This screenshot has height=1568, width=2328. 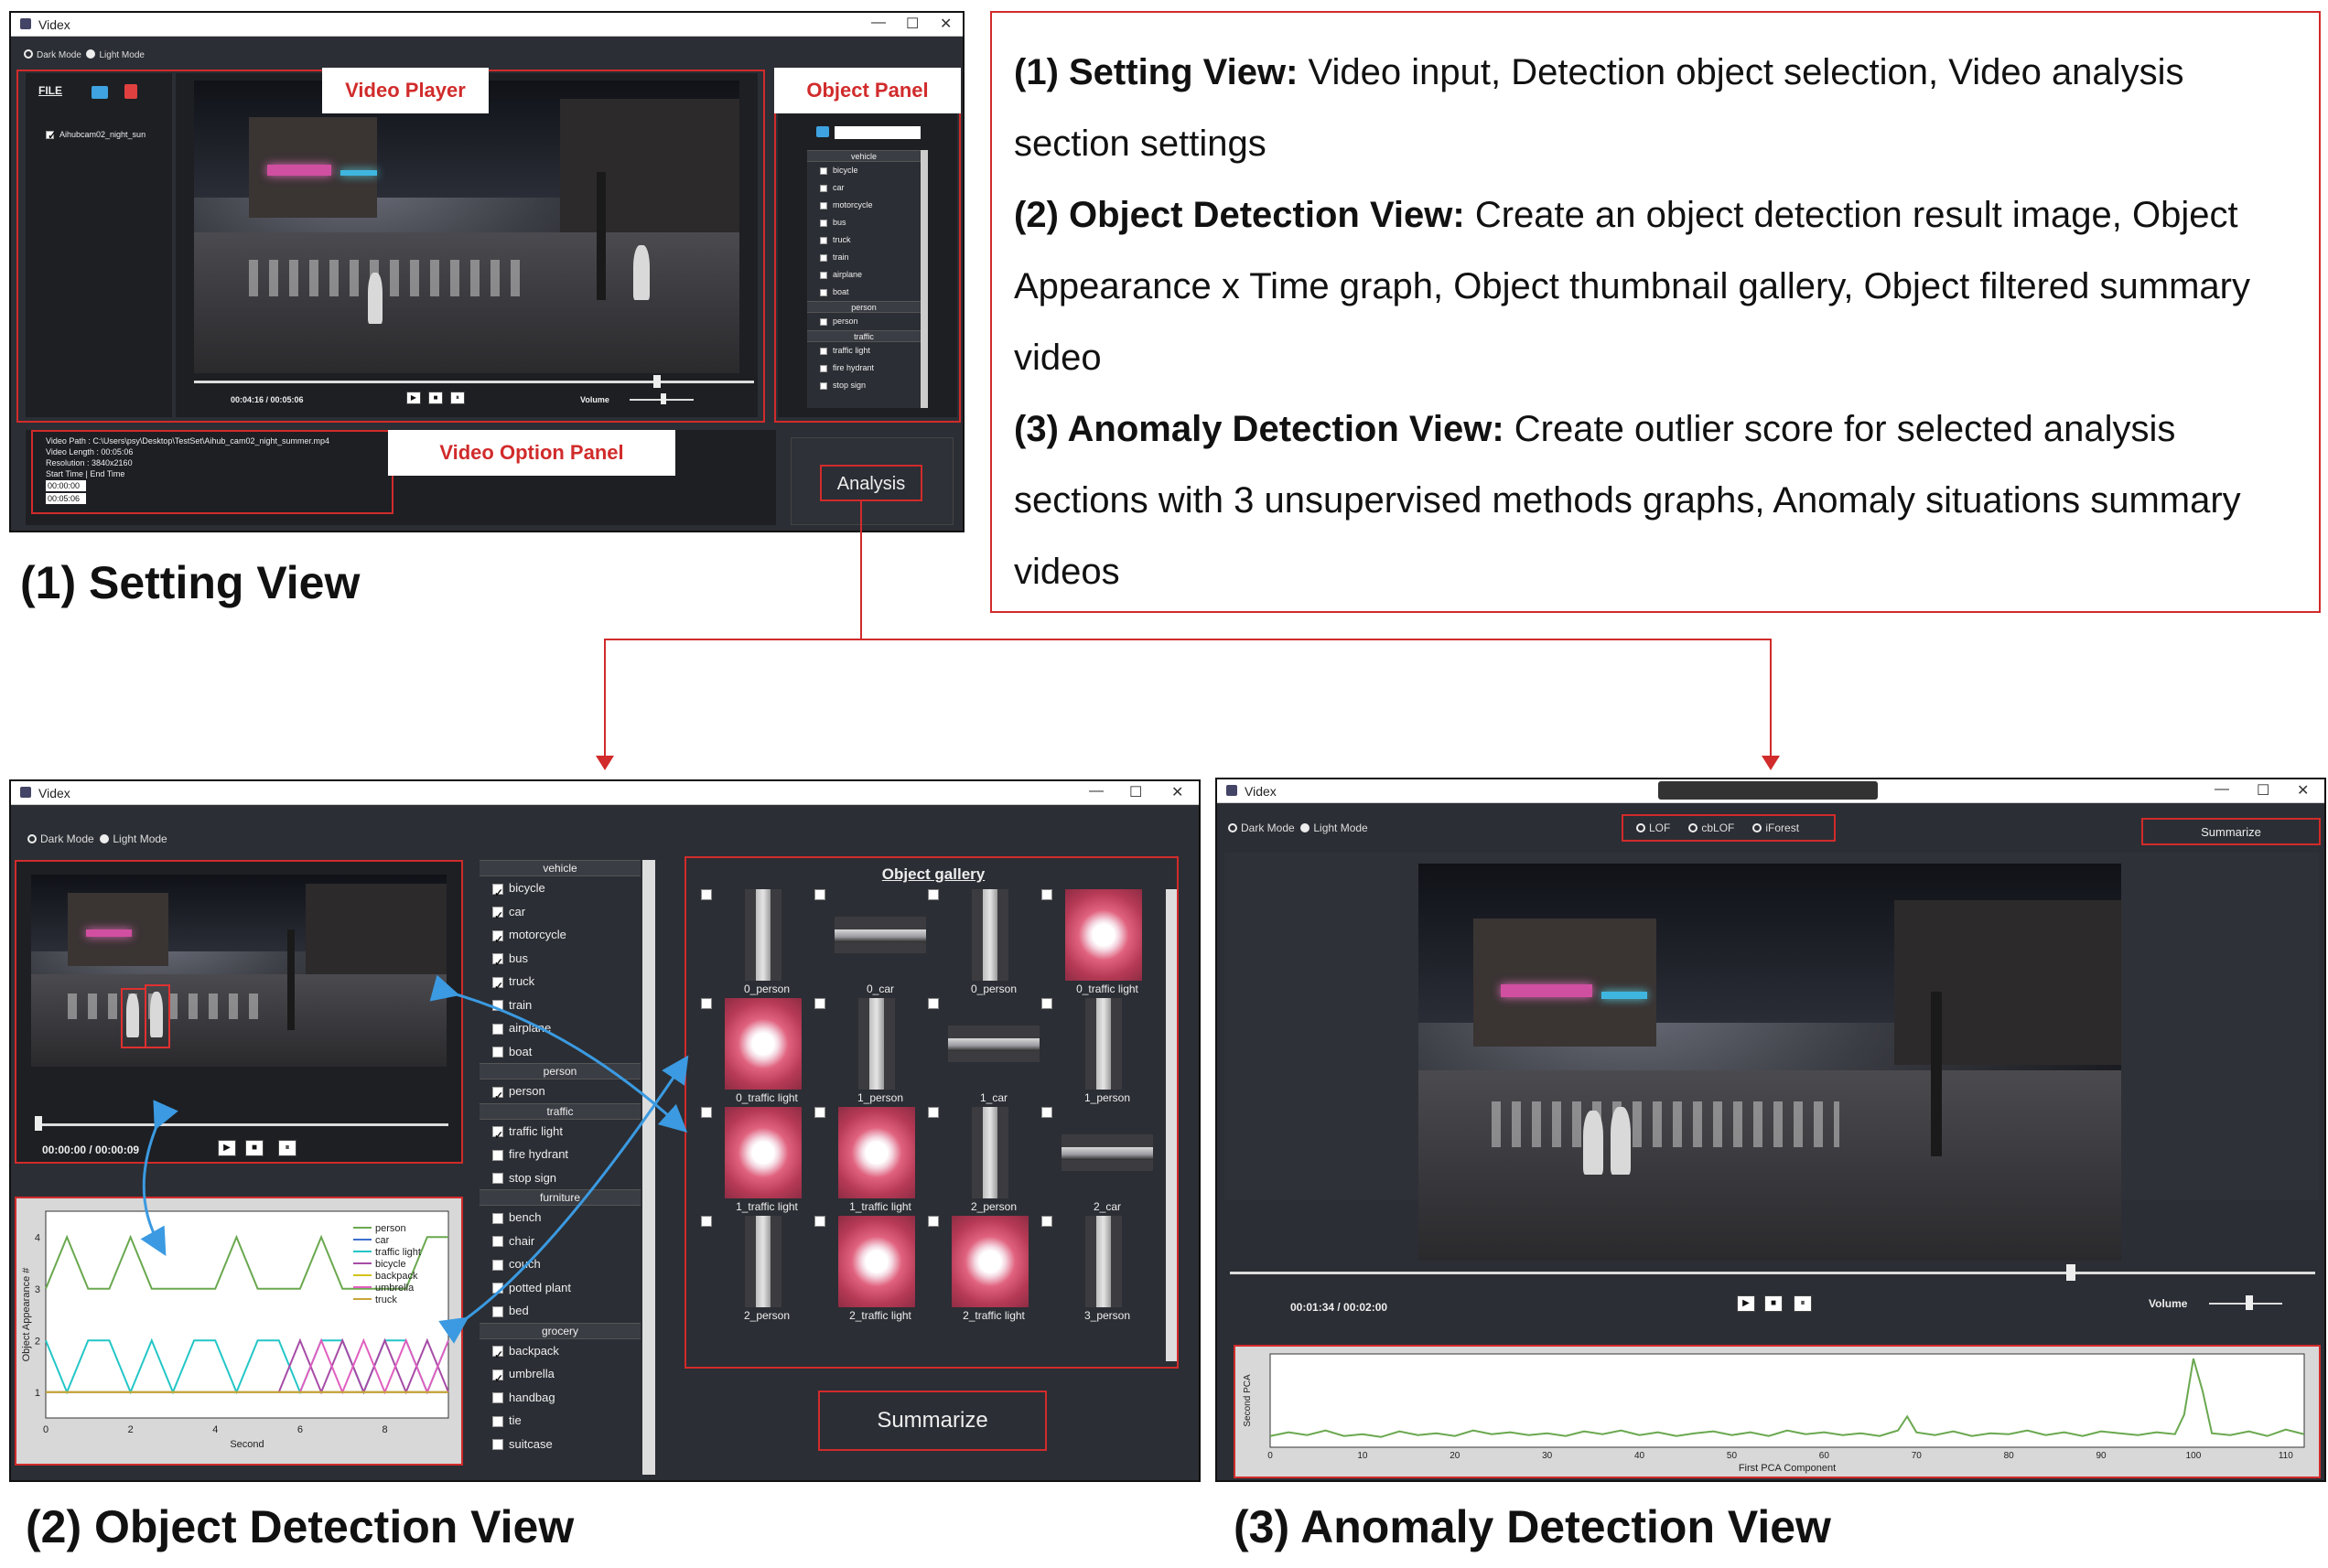 What do you see at coordinates (1773, 1303) in the screenshot?
I see `stop-button: ■` at bounding box center [1773, 1303].